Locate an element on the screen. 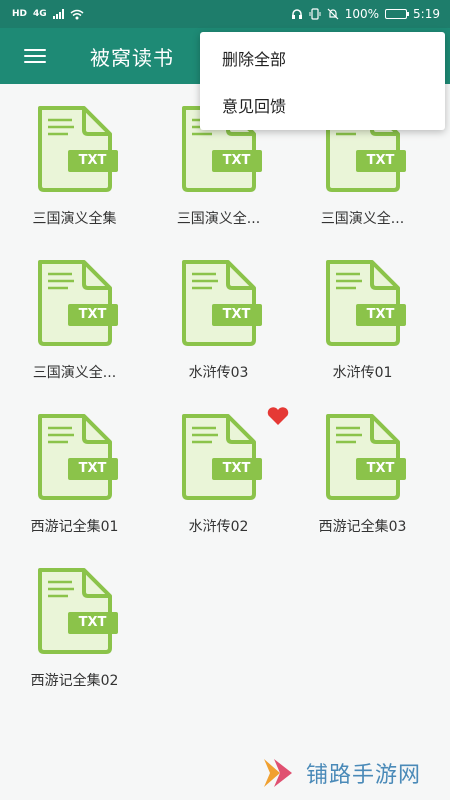 This screenshot has width=450, height=800. file-name: 西游记全集02 is located at coordinates (74, 681).